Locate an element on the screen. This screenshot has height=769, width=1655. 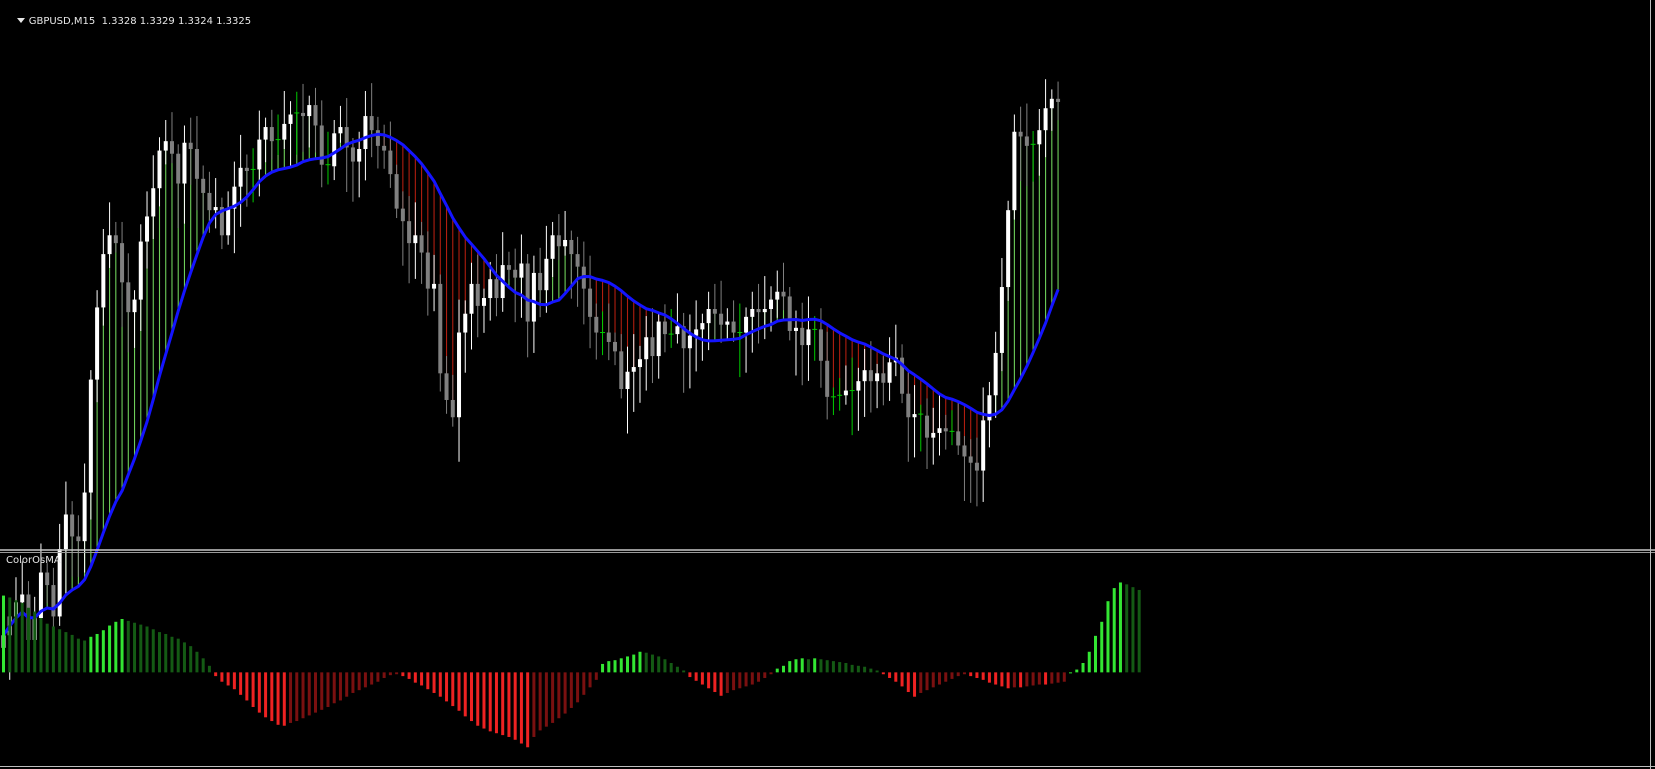
indicator-name: ColorOsMA is located at coordinates (33, 560).